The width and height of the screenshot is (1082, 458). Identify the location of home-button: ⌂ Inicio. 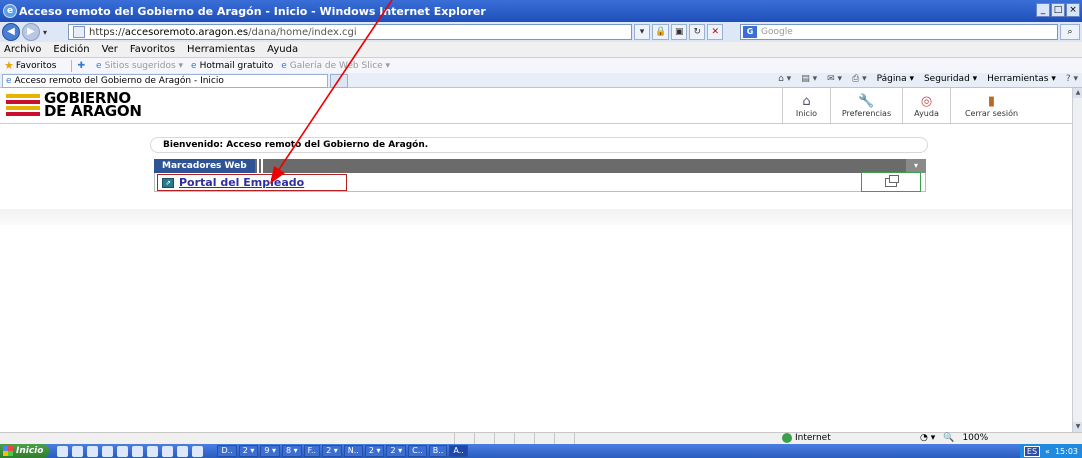
(806, 106).